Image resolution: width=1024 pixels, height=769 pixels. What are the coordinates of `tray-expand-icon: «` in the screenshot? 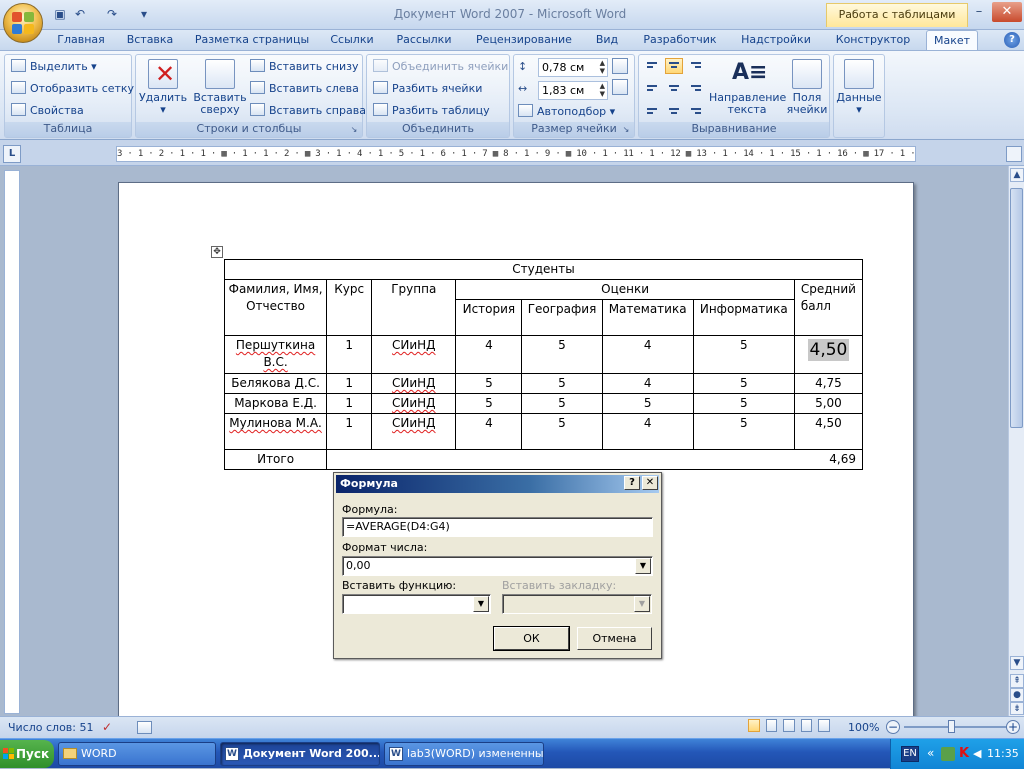 It's located at (930, 753).